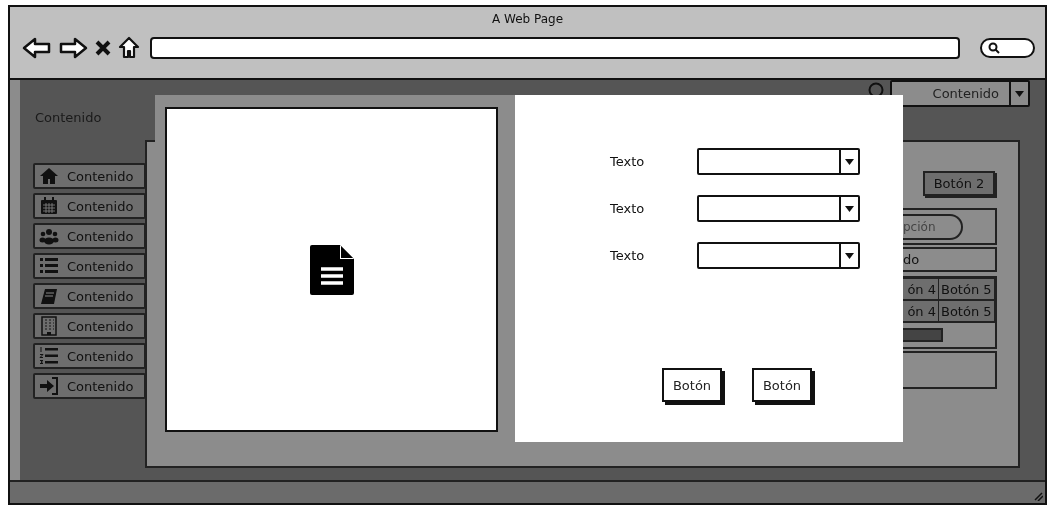 The image size is (1051, 507). I want to click on forward-icon, so click(73, 48).